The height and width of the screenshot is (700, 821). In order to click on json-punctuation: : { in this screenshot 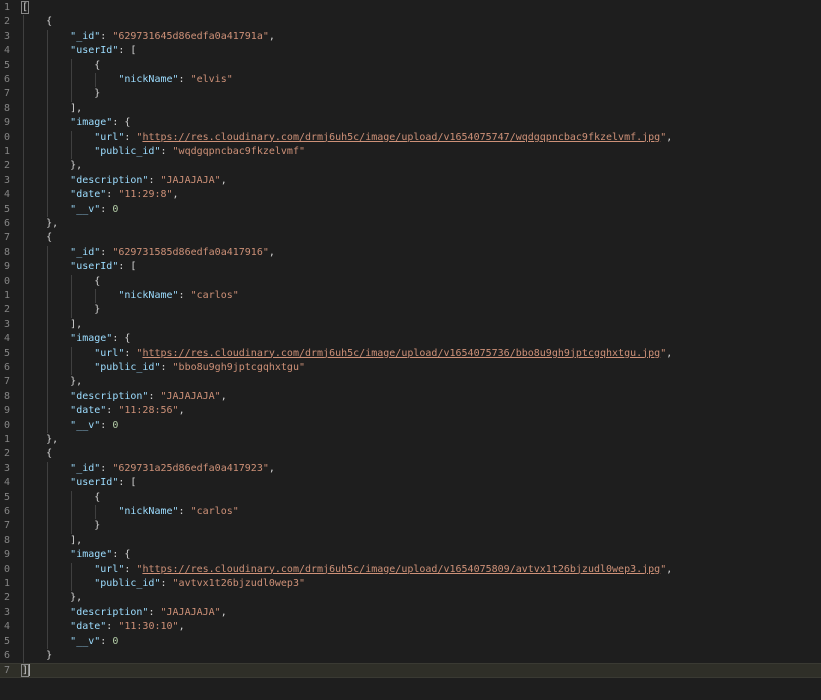, I will do `click(121, 339)`.